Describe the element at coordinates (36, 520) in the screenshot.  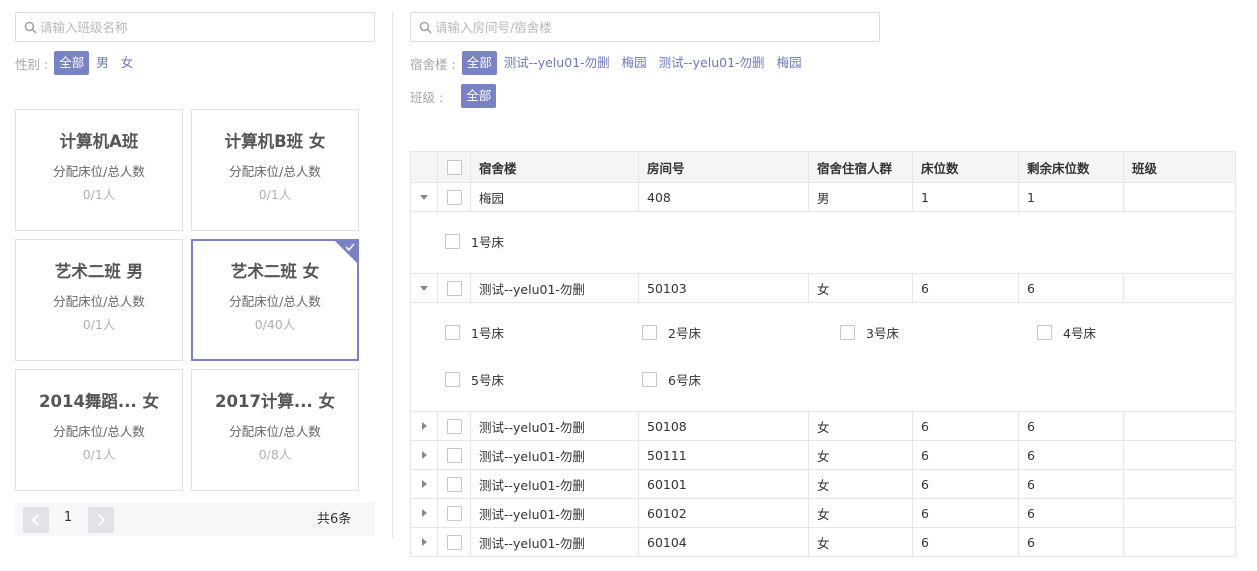
I see `prev-page-button` at that location.